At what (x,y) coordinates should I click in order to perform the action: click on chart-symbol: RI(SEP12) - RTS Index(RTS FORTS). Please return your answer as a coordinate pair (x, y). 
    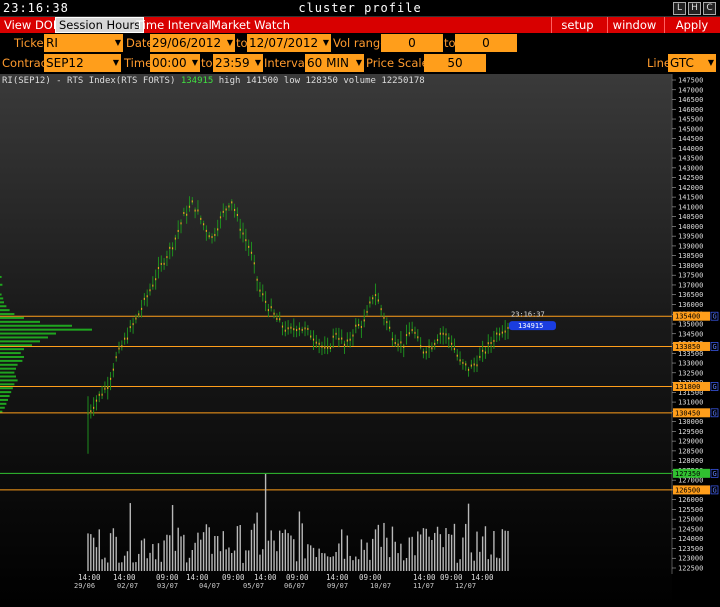
    Looking at the image, I should click on (89, 81).